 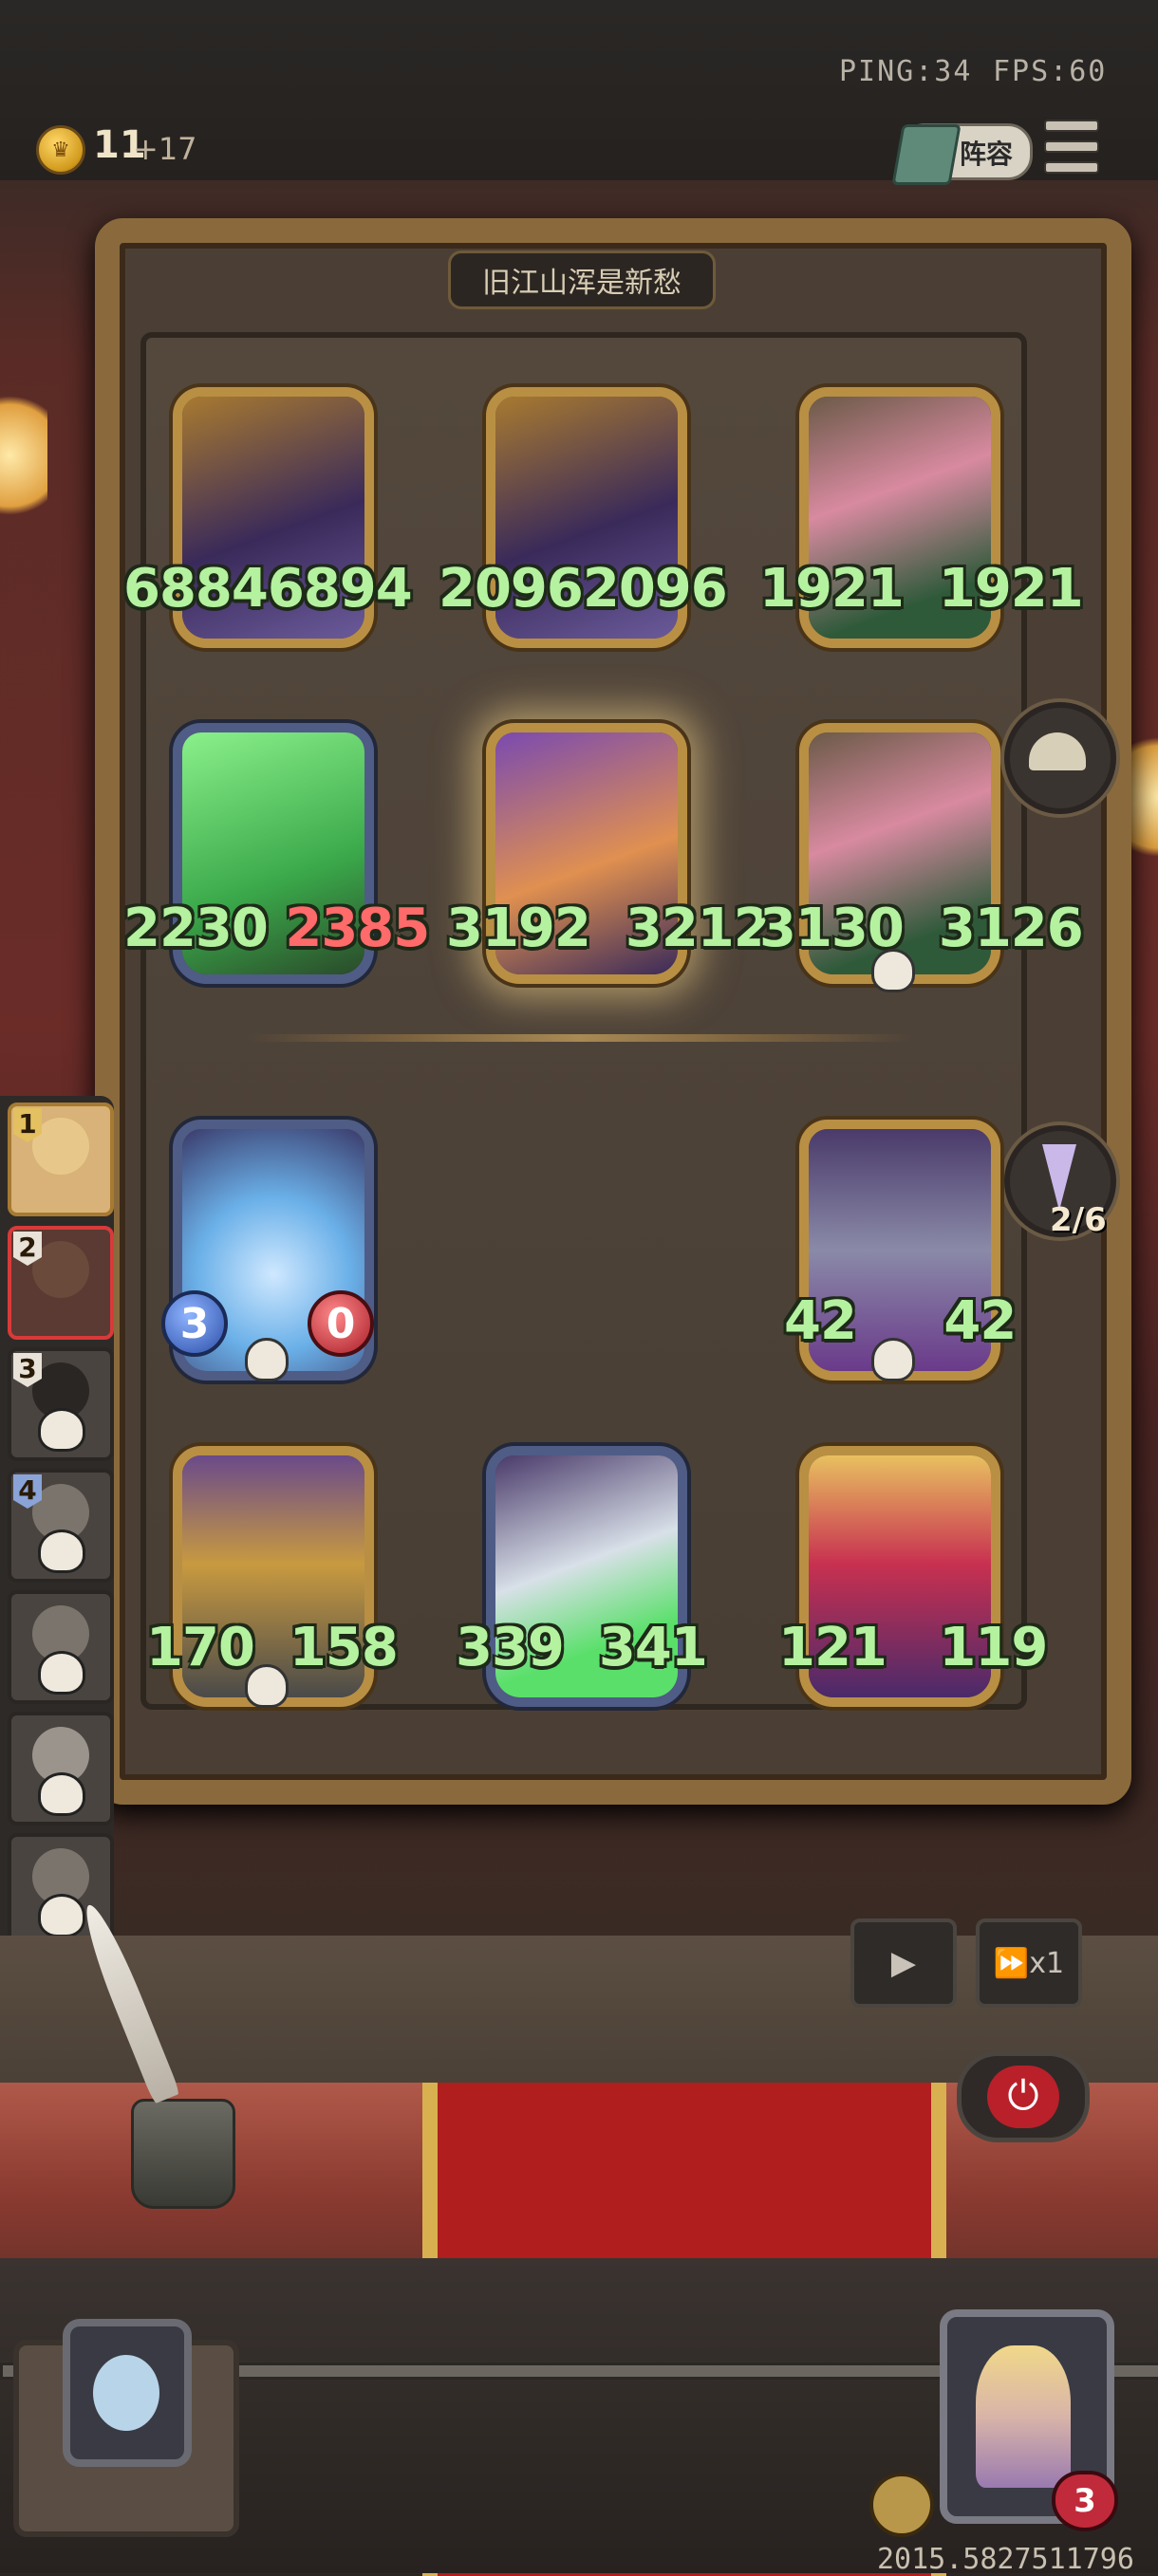 I want to click on queue-player-2: 2, so click(x=61, y=1283).